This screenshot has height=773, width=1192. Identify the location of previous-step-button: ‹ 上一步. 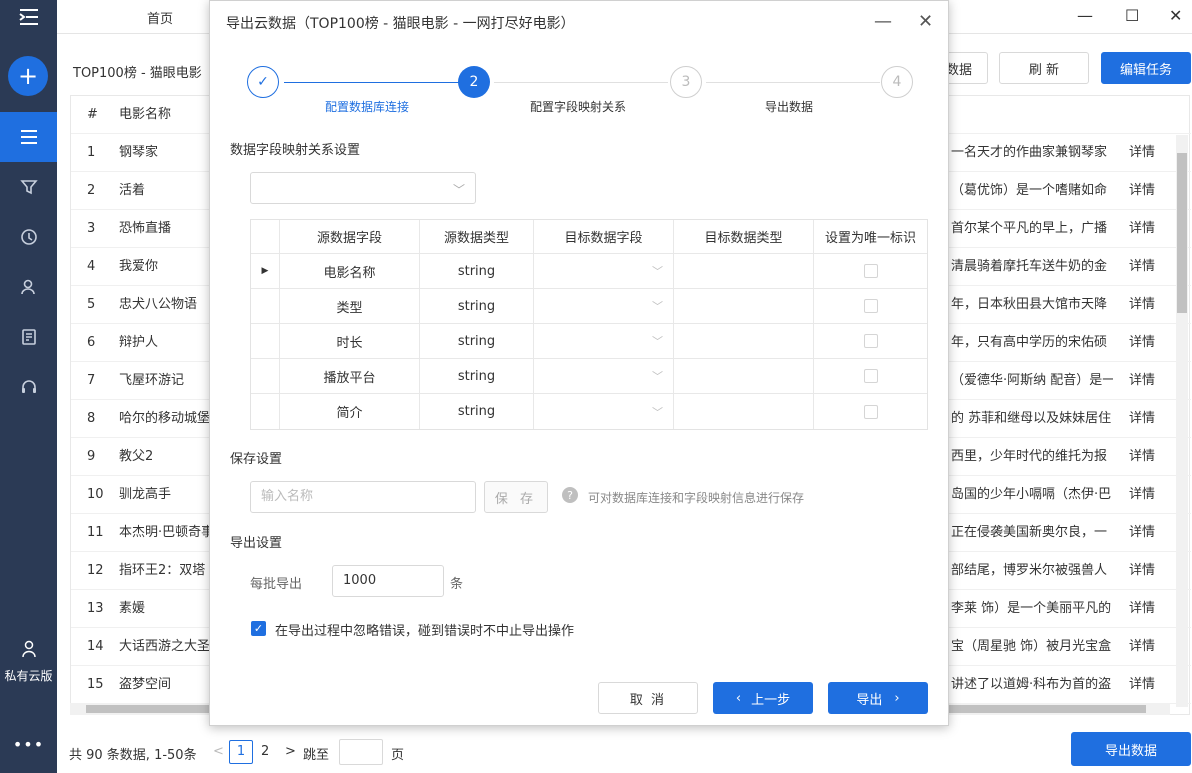
(763, 698).